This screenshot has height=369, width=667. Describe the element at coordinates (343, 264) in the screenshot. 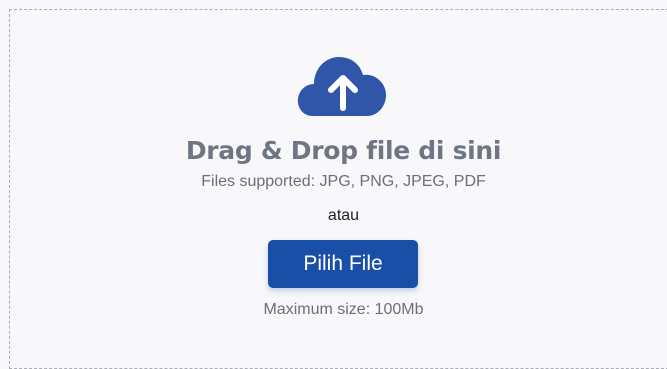

I see `choose-file-button: Pilih File` at that location.